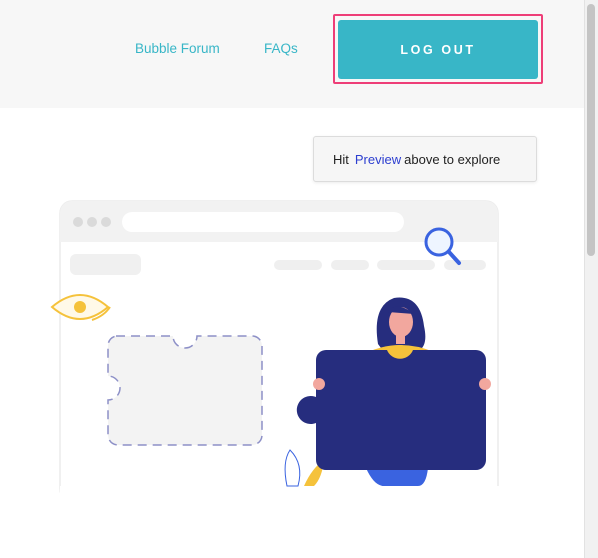  What do you see at coordinates (185, 390) in the screenshot?
I see `empty-puzzle-slot` at bounding box center [185, 390].